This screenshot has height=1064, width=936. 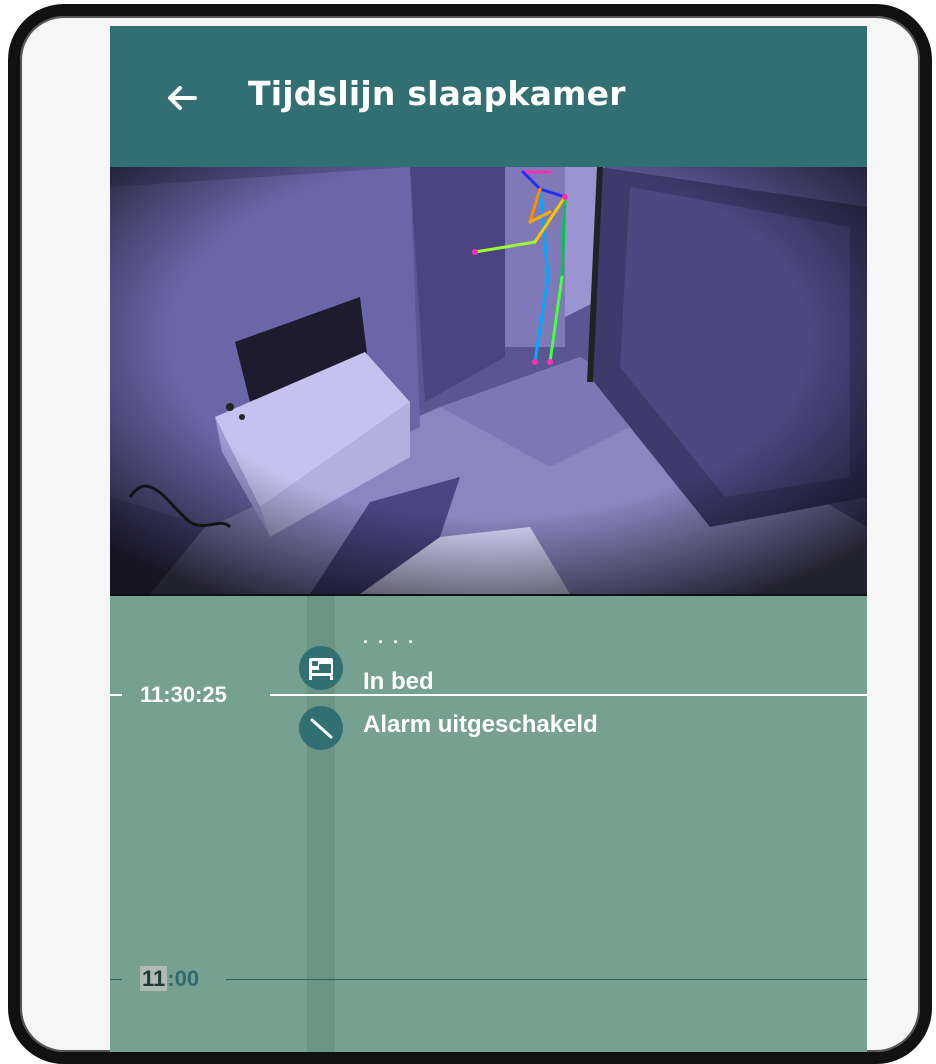 I want to click on arrow-left-icon, so click(x=182, y=98).